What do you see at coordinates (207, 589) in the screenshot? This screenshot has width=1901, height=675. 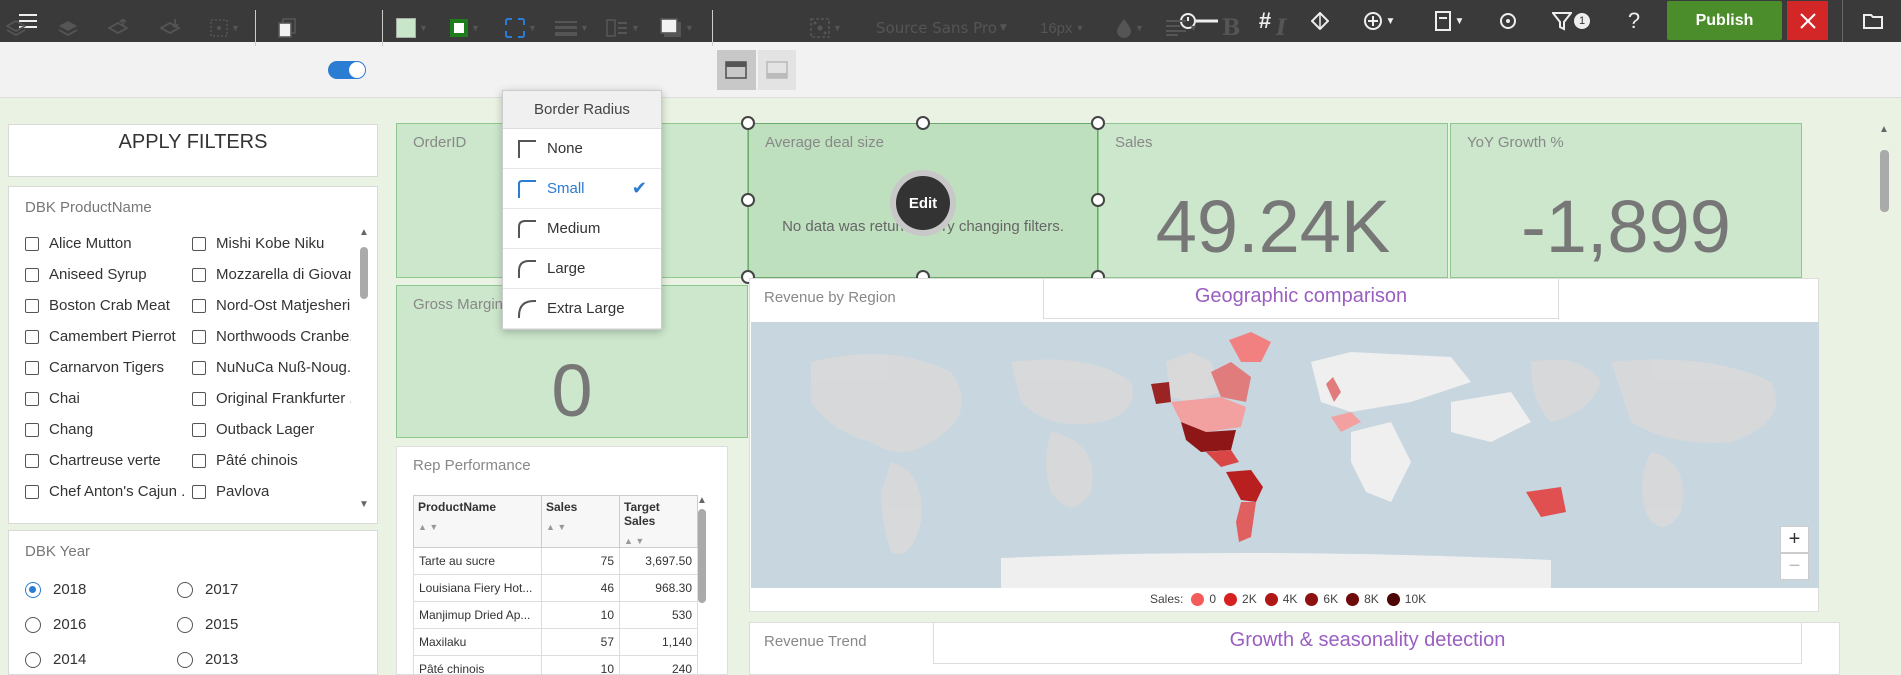 I see `year-radio: 2017` at bounding box center [207, 589].